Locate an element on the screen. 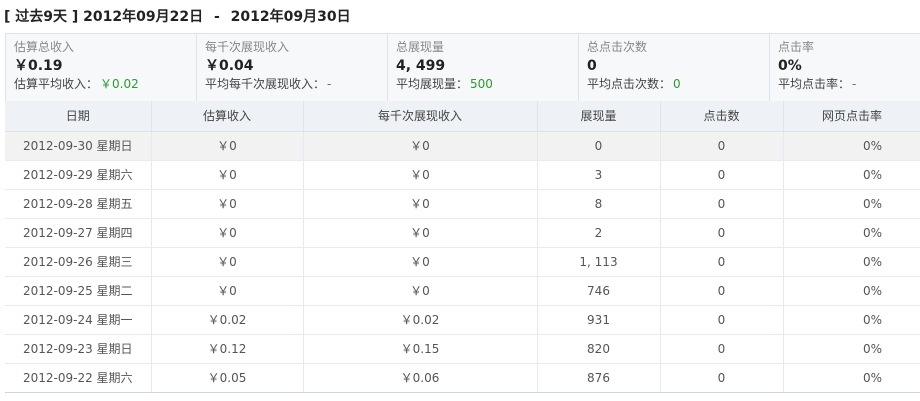  cell-date: 2012-09-26 星期三 is located at coordinates (78, 262).